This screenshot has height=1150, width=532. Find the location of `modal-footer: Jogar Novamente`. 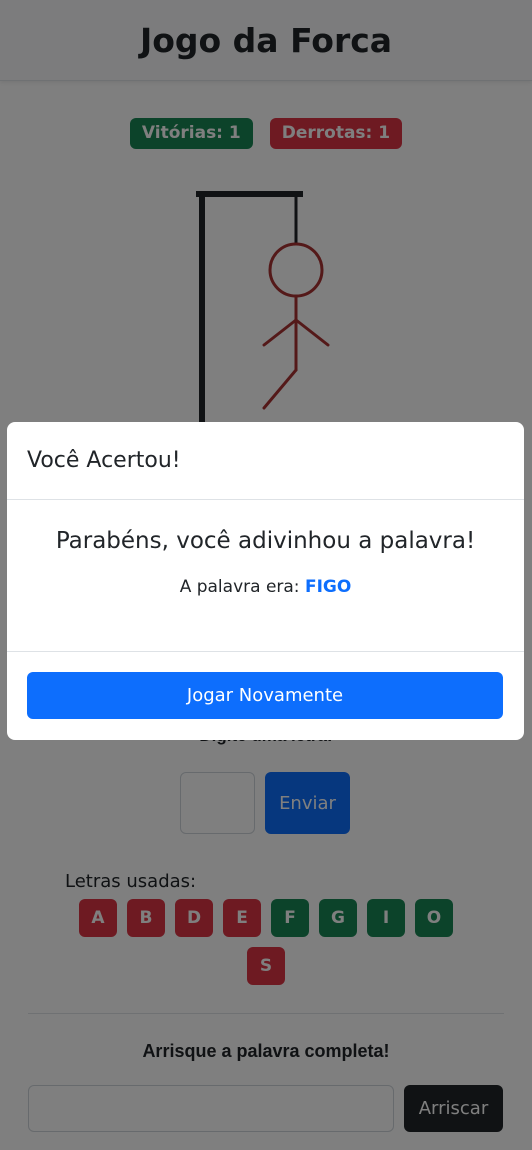

modal-footer: Jogar Novamente is located at coordinates (265, 685).